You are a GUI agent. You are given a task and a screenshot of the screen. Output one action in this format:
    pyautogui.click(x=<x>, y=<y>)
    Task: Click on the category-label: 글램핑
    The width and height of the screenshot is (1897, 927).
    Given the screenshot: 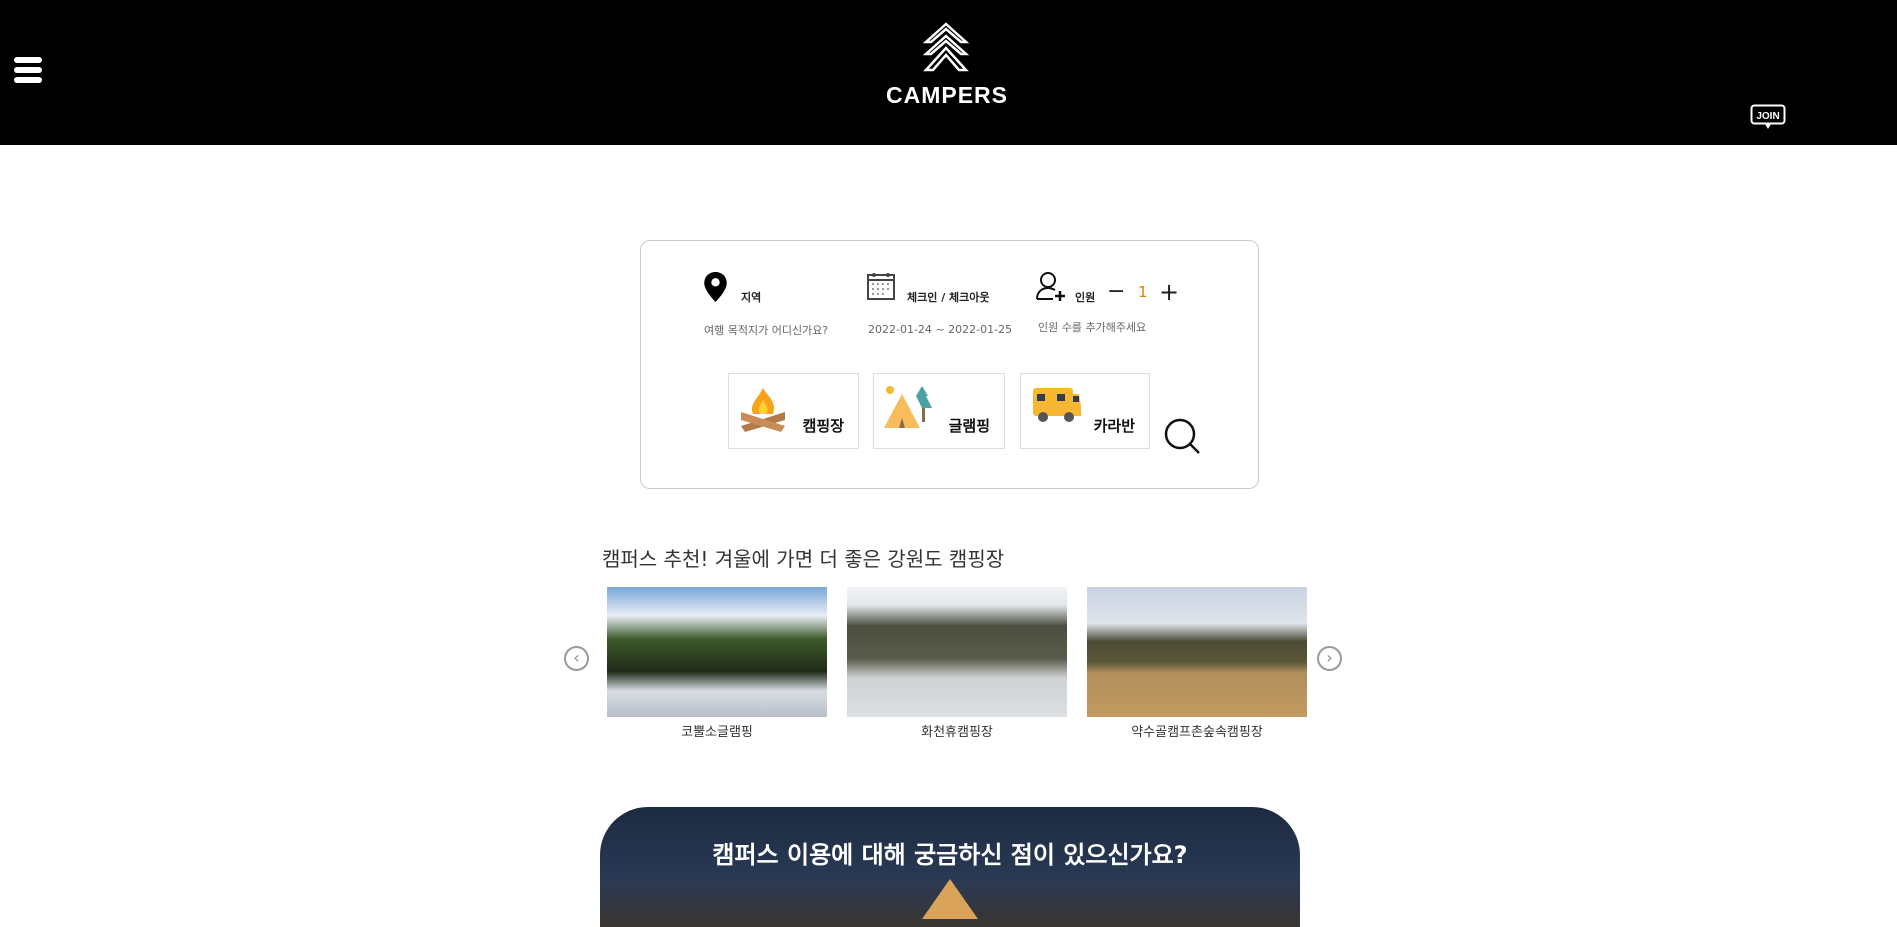 What is the action you would take?
    pyautogui.click(x=969, y=426)
    